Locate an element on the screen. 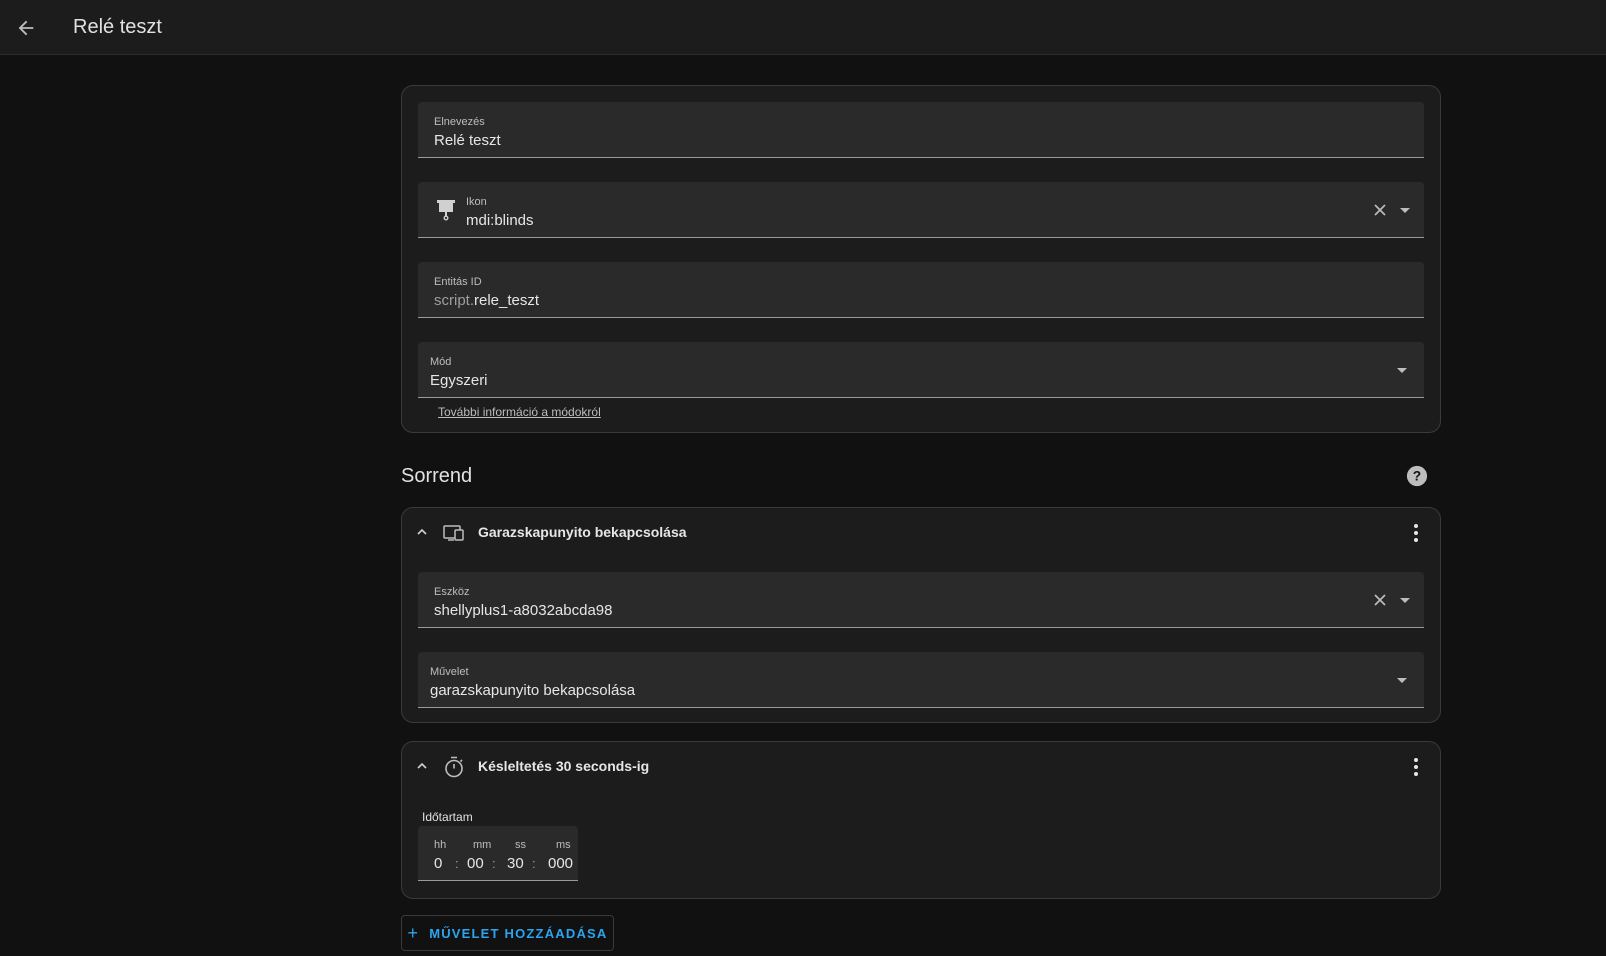 This screenshot has height=956, width=1606. entity-id-prefix: script. is located at coordinates (454, 300).